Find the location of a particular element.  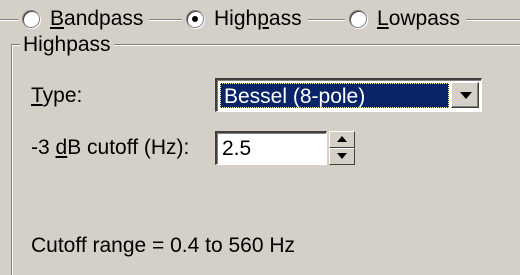

radio-highpass: Highpass is located at coordinates (245, 19).